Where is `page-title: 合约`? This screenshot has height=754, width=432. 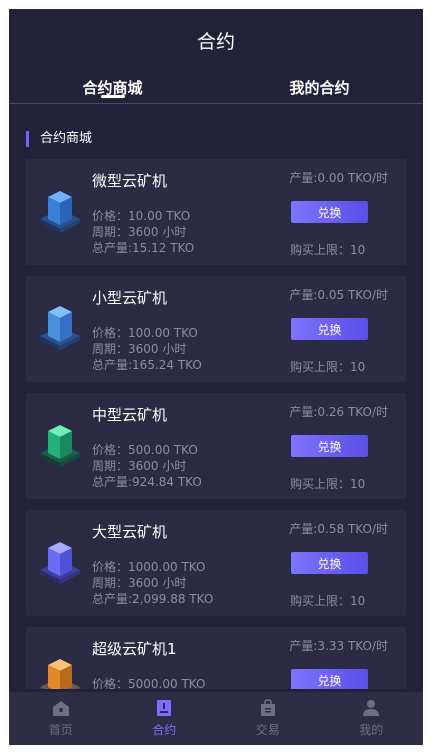
page-title: 合约 is located at coordinates (215, 41).